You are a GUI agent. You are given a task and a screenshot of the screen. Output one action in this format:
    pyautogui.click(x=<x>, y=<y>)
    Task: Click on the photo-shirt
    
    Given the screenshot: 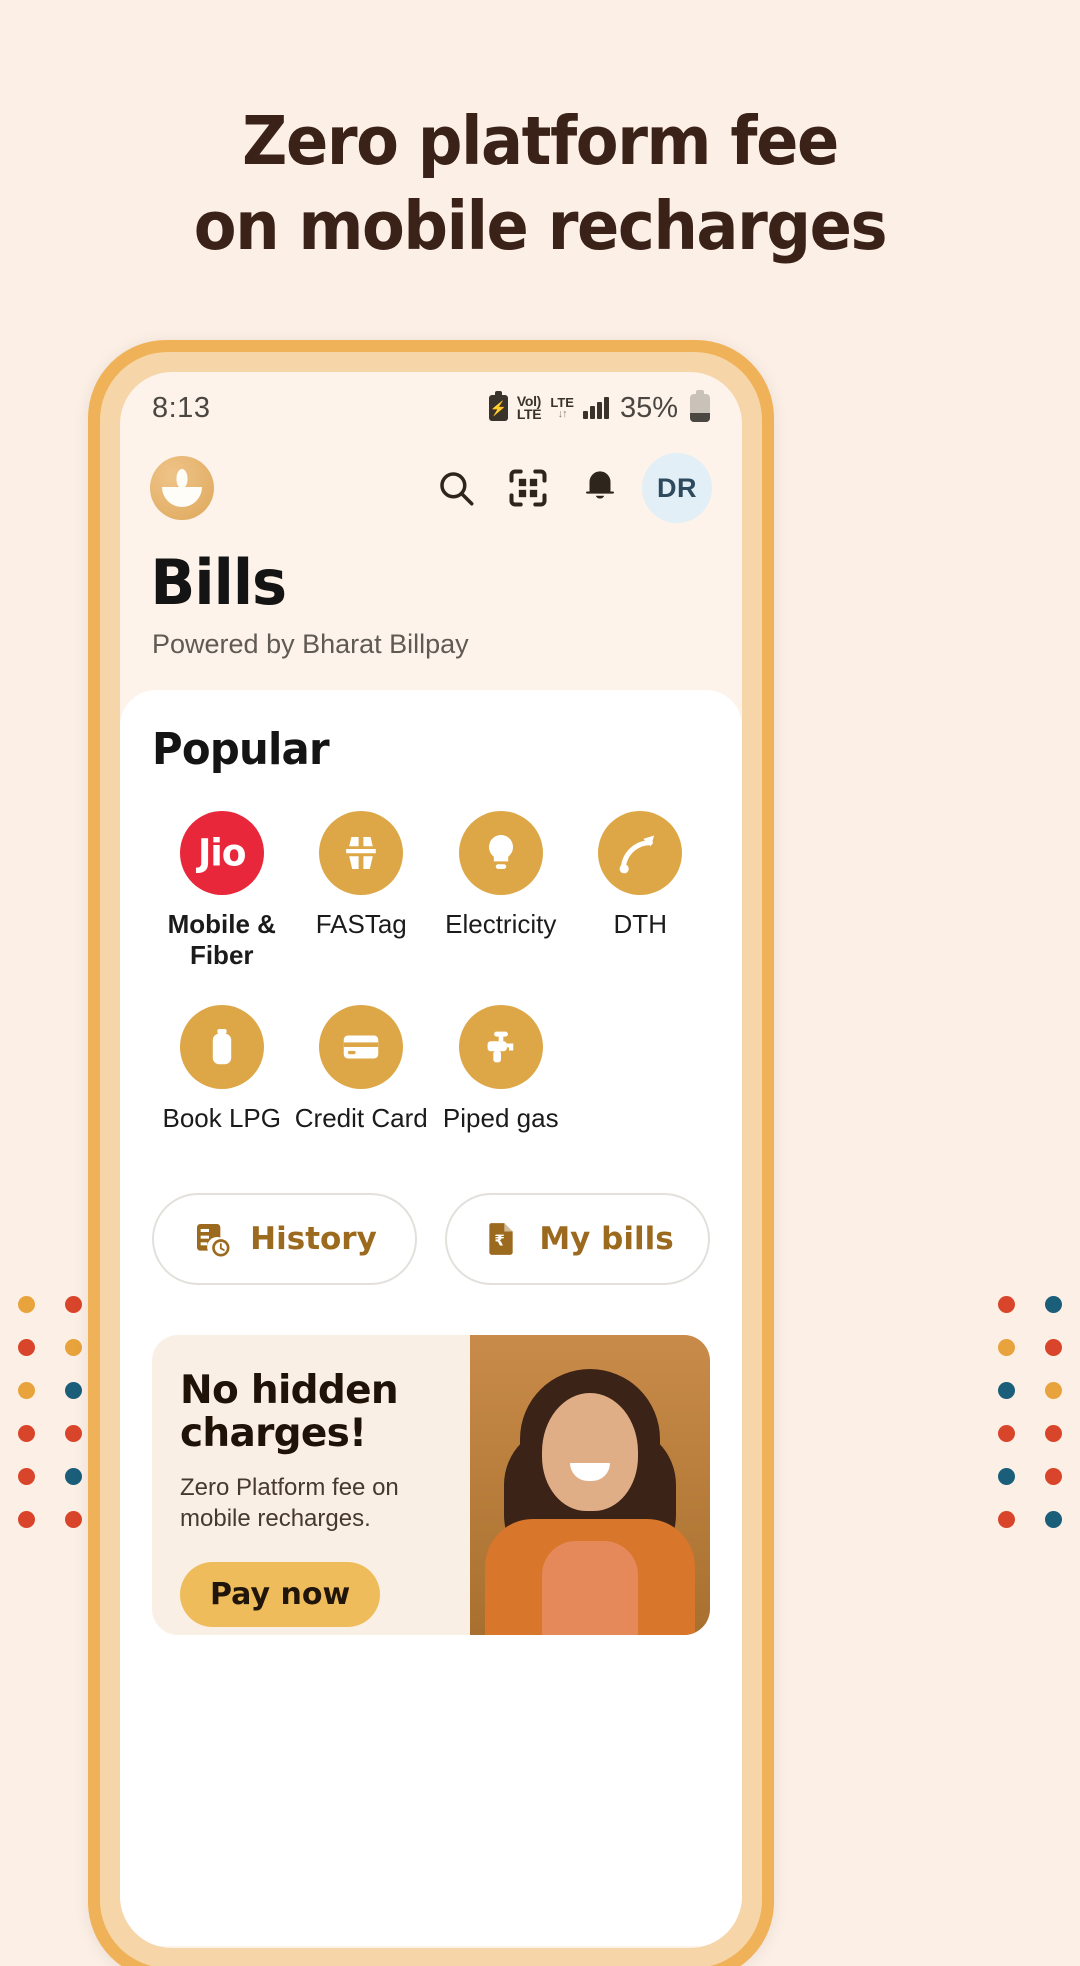 What is the action you would take?
    pyautogui.click(x=590, y=1587)
    